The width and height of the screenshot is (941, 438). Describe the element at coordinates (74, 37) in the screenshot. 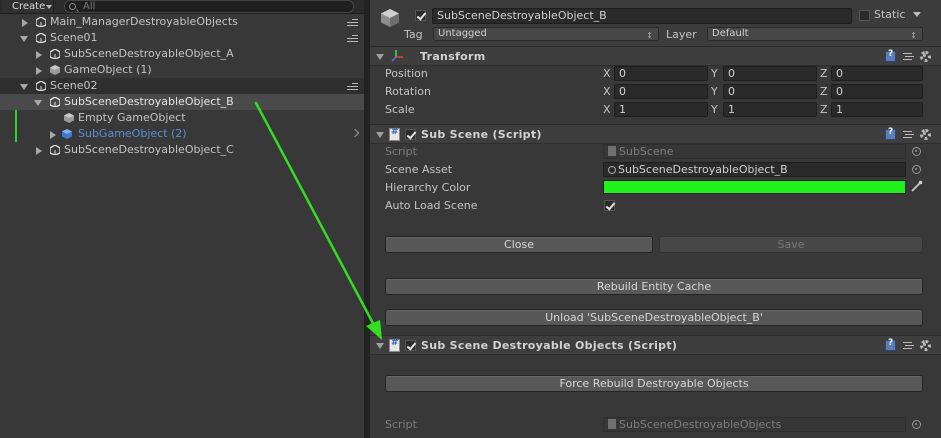

I see `hierarchy-item-label: Scene01` at that location.